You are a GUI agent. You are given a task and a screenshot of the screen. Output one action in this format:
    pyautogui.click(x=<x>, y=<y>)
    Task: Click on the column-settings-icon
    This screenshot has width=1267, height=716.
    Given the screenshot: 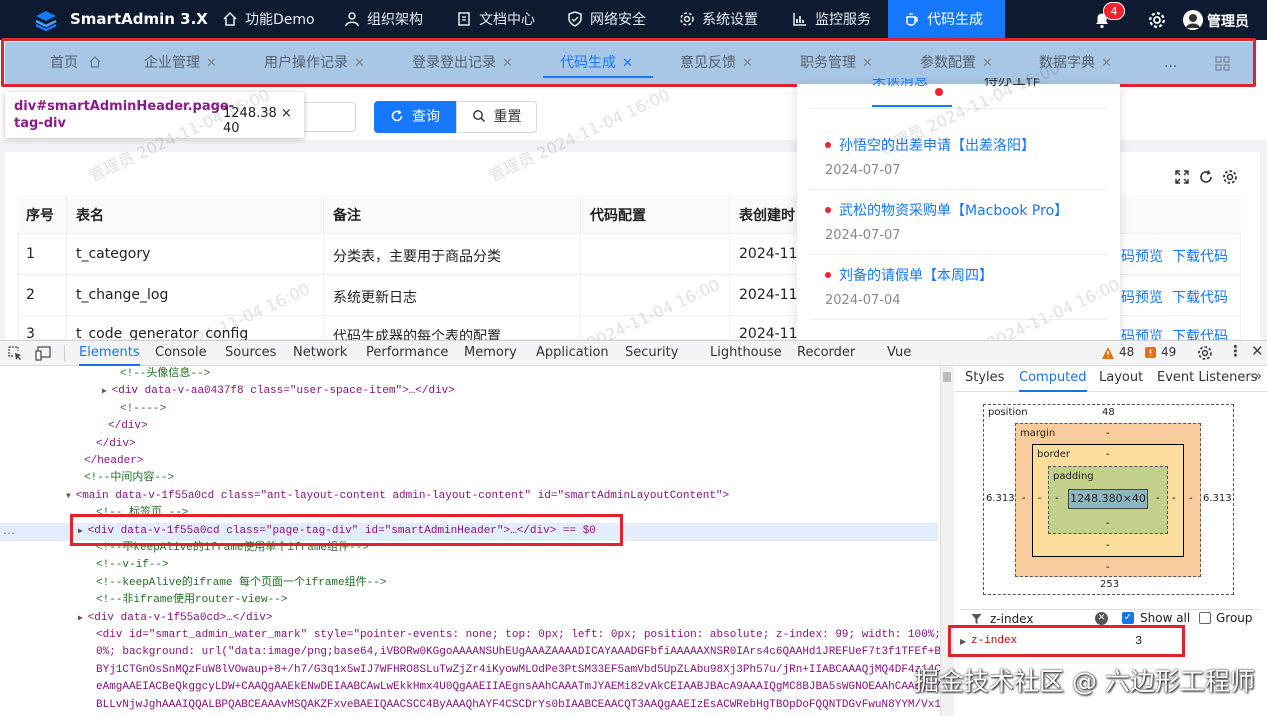 What is the action you would take?
    pyautogui.click(x=1230, y=177)
    